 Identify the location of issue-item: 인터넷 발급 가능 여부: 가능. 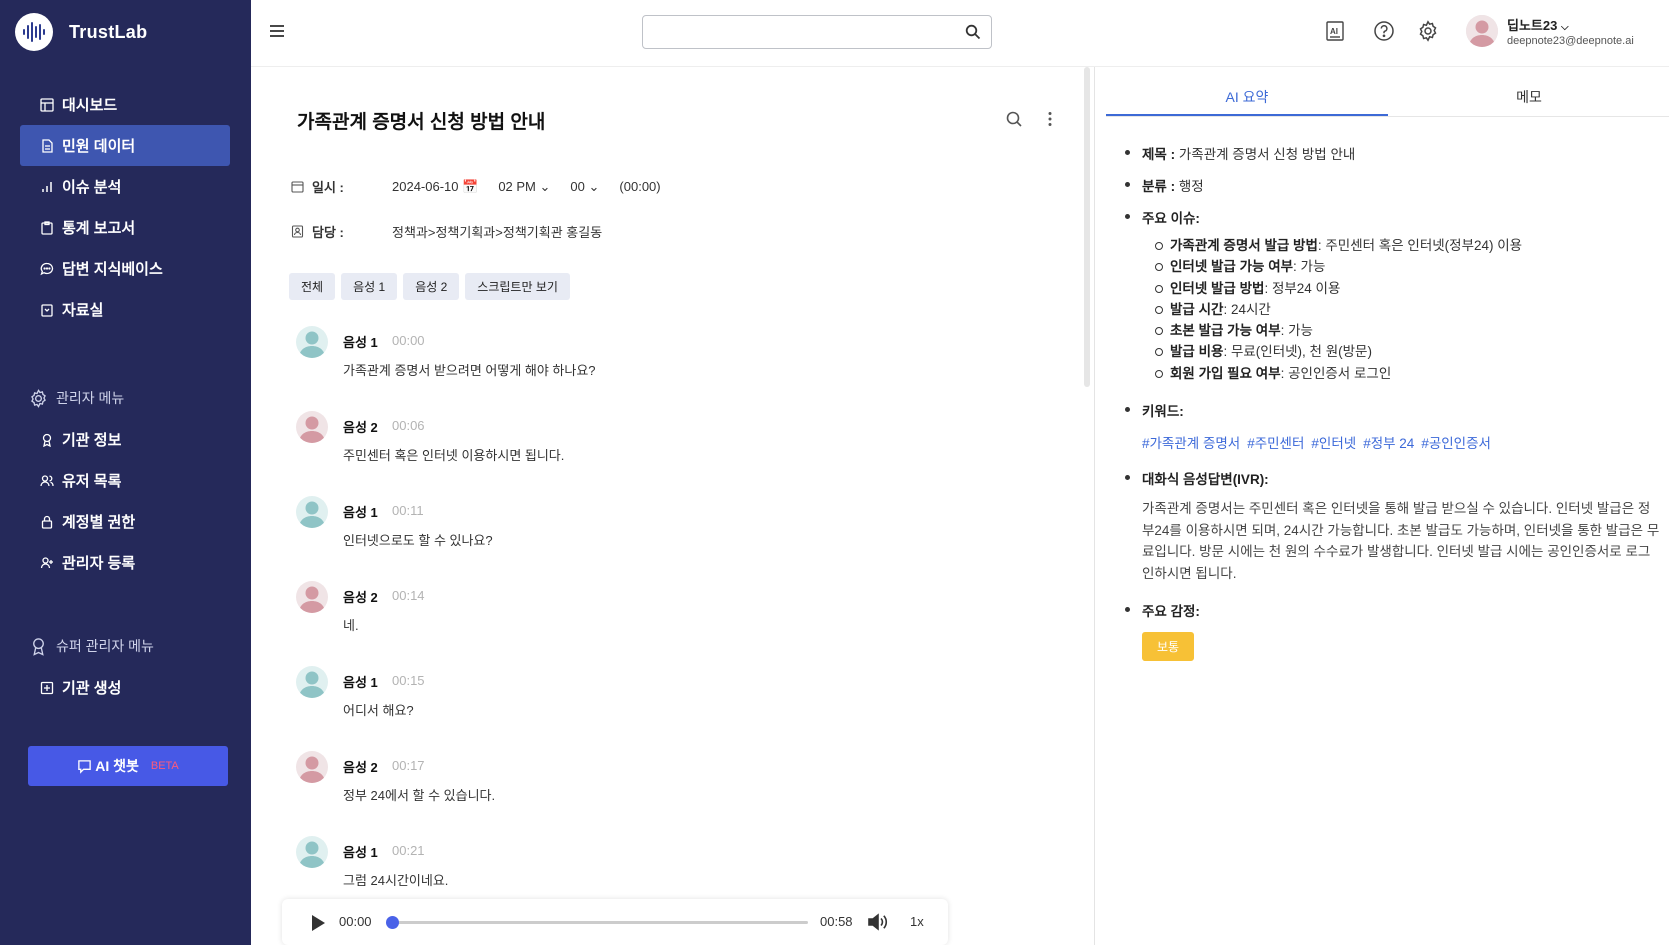
(1398, 266).